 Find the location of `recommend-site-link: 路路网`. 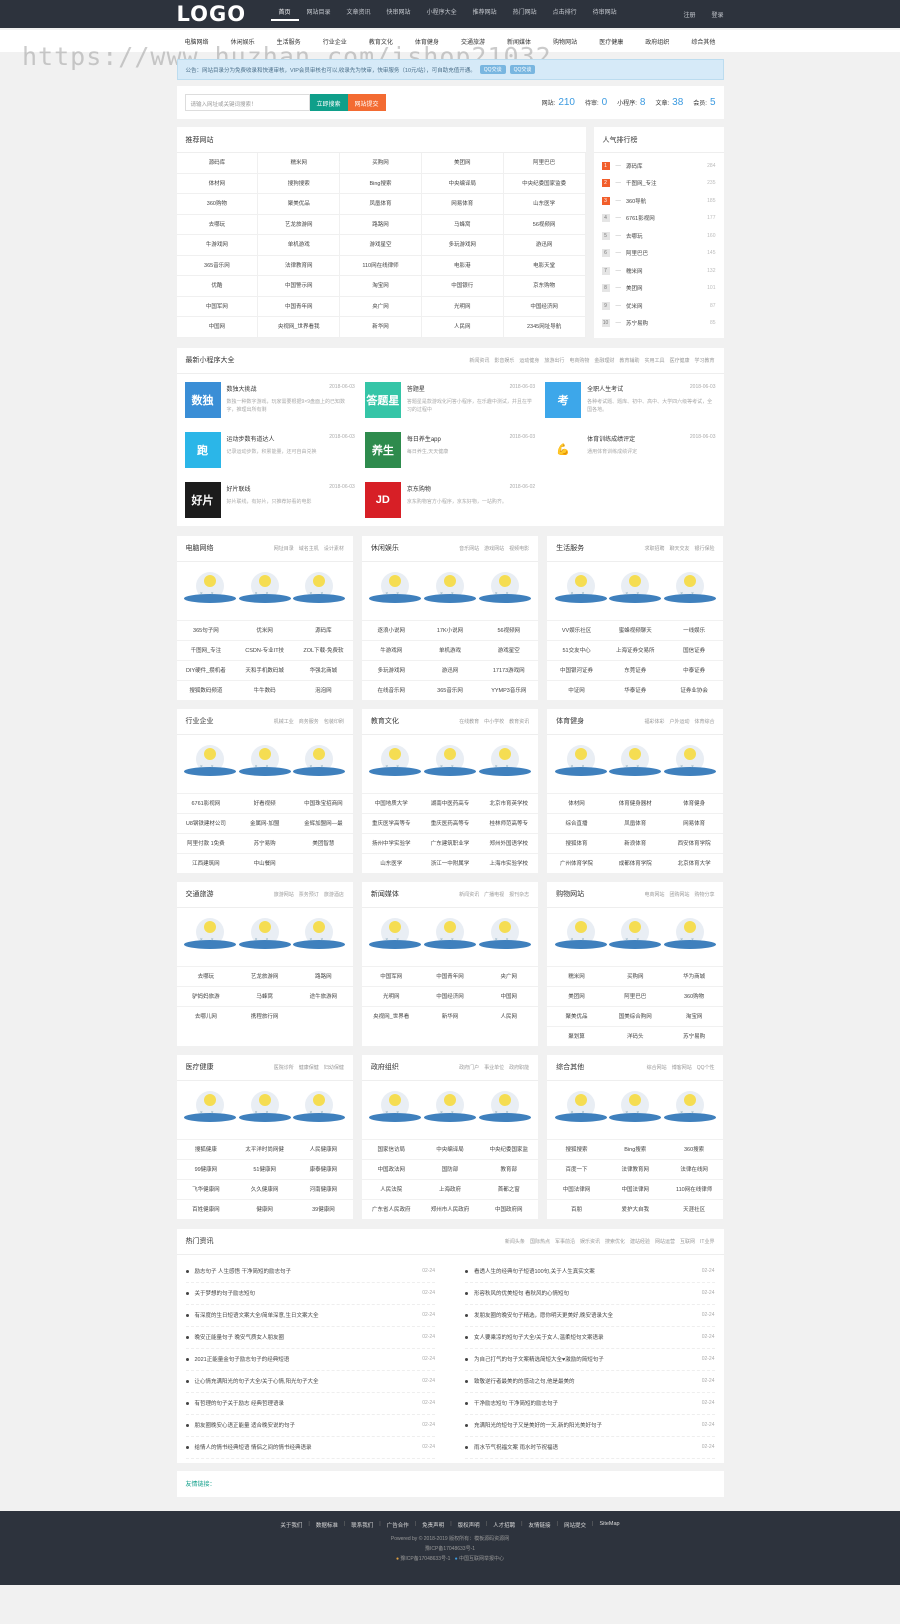

recommend-site-link: 路路网 is located at coordinates (381, 224).